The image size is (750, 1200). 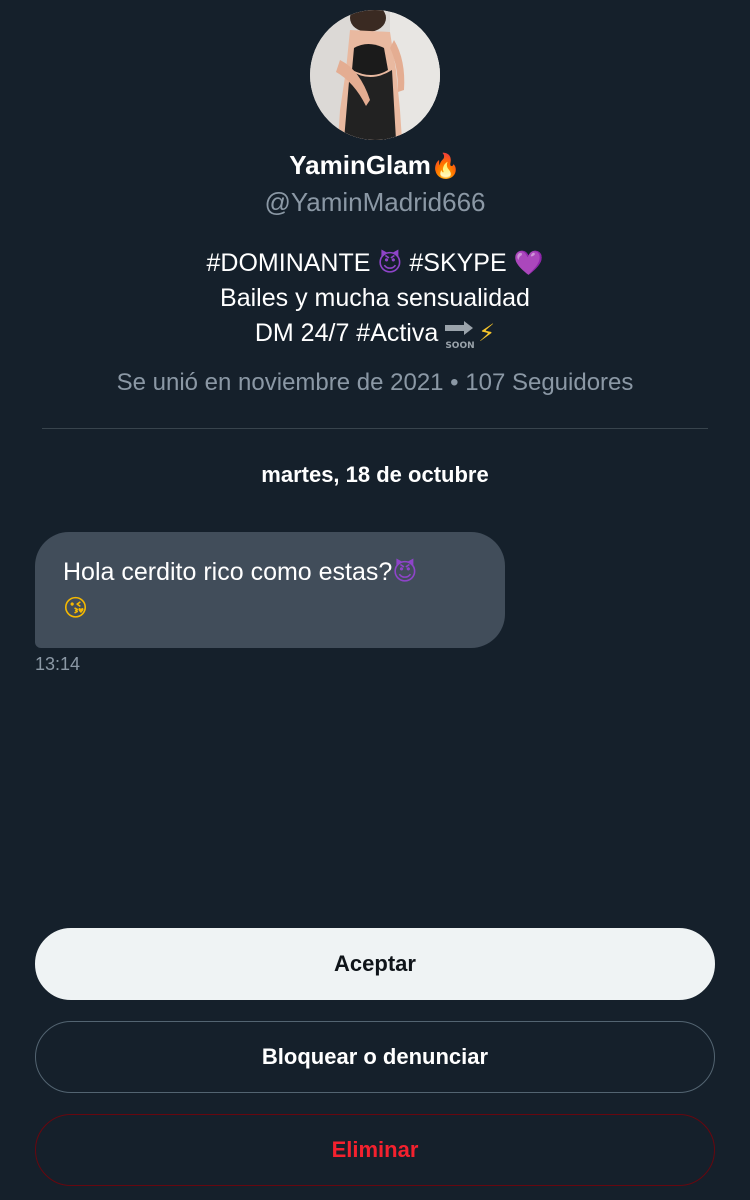 I want to click on date-separator: martes, 18 de octubre, so click(x=375, y=474).